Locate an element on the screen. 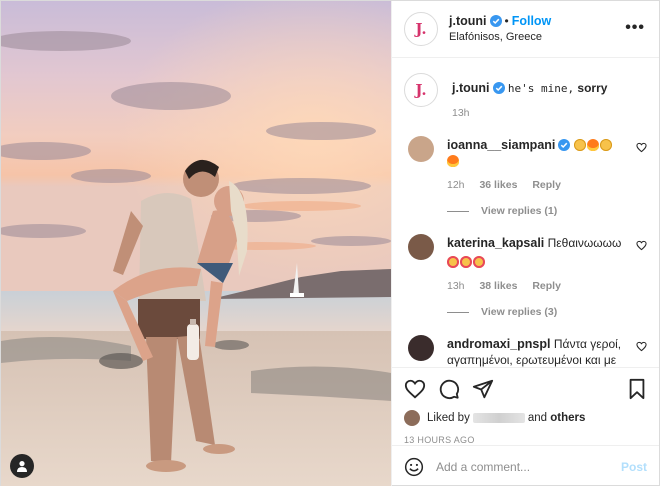  emoji-smiley-icon is located at coordinates (414, 467).